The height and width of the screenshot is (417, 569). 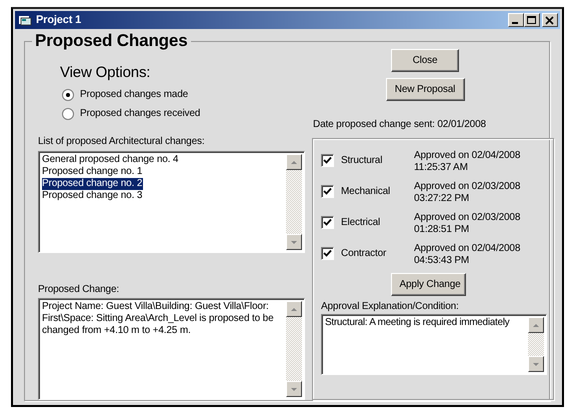 What do you see at coordinates (171, 349) in the screenshot?
I see `text-box: Project Name: Guest Villa\Building: Guest Villa\Floor: First\Space: Sitting Area\Arch_Level is proposed to be changed from +4.10 m to +4.25 m.` at bounding box center [171, 349].